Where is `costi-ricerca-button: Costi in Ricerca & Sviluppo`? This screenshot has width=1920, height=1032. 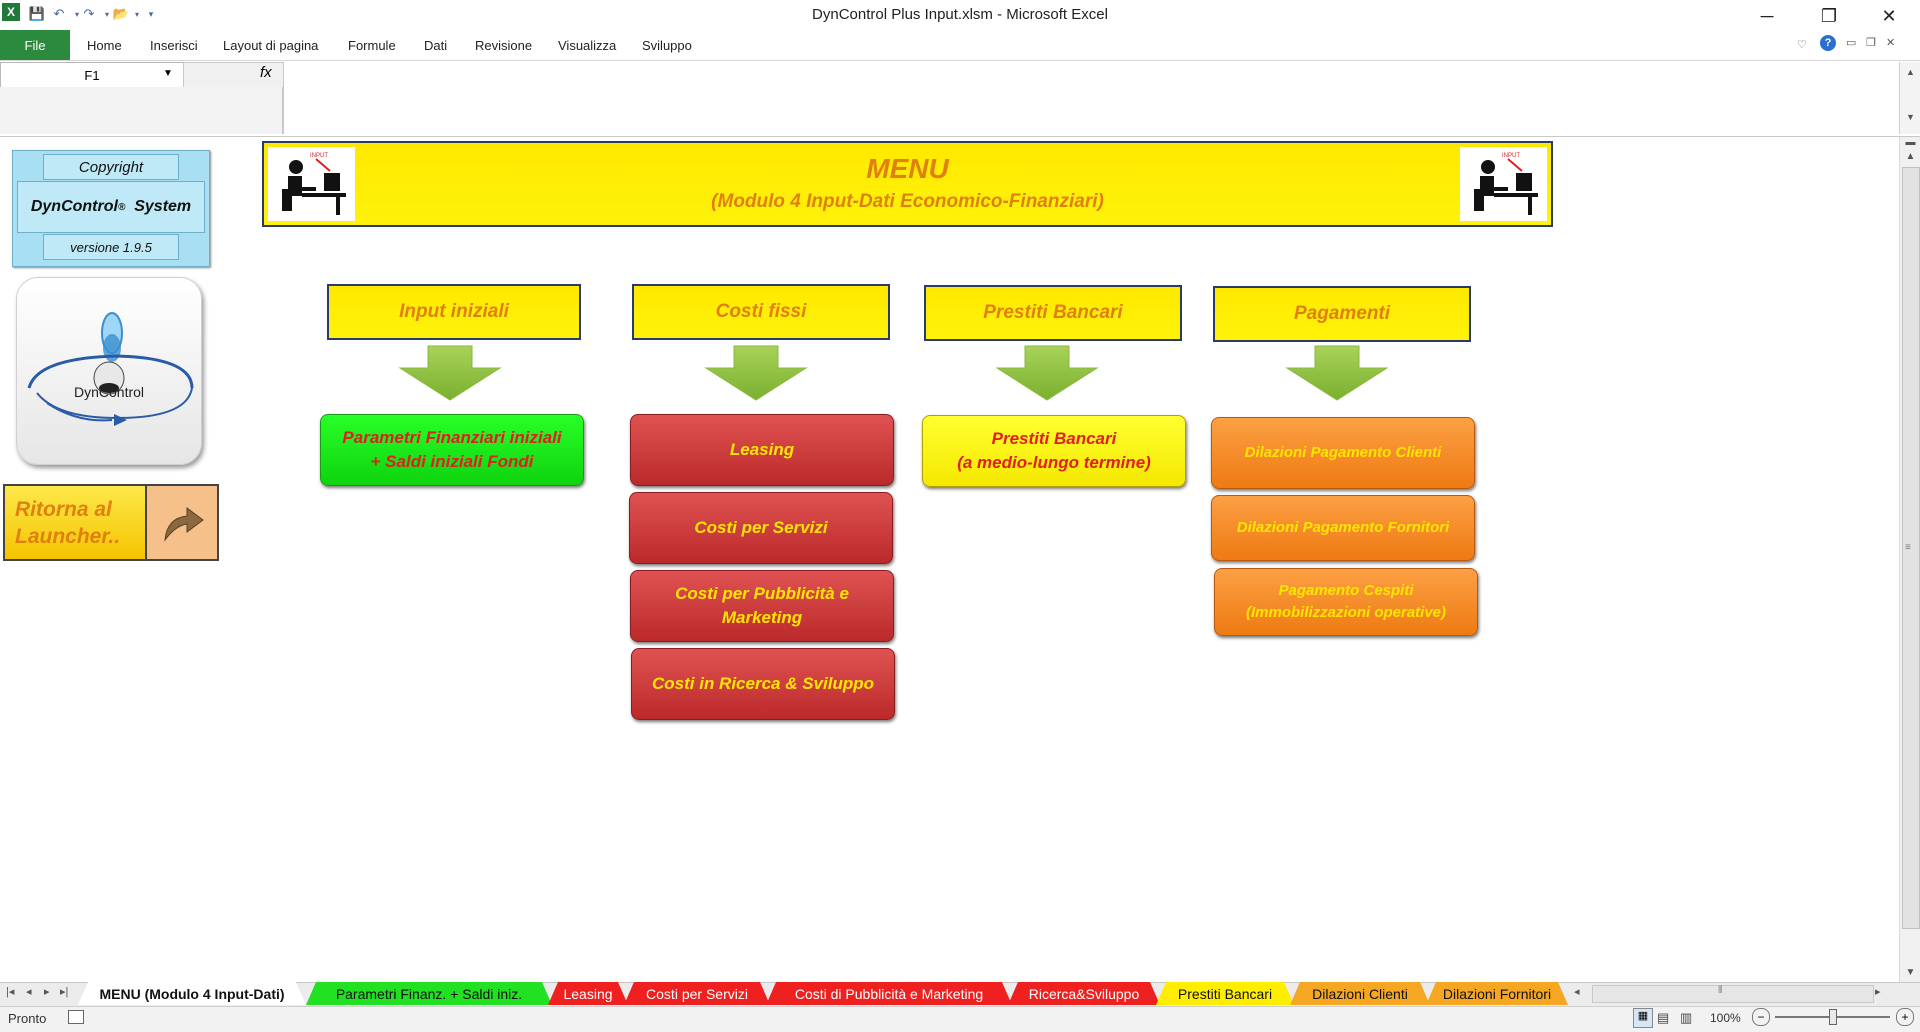
costi-ricerca-button: Costi in Ricerca & Sviluppo is located at coordinates (763, 684).